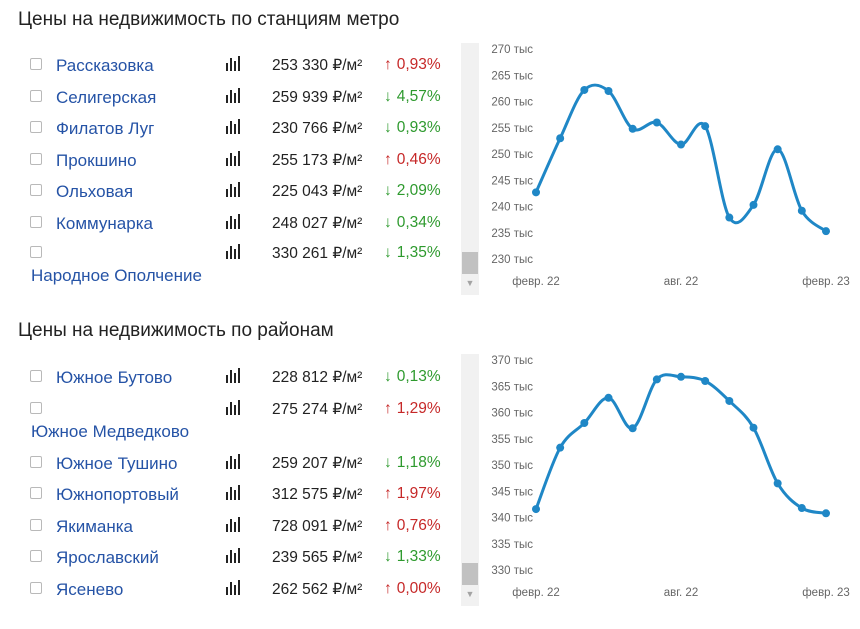 This screenshot has height=629, width=860. Describe the element at coordinates (110, 432) in the screenshot. I see `item-name-link: Южное Медведково` at that location.